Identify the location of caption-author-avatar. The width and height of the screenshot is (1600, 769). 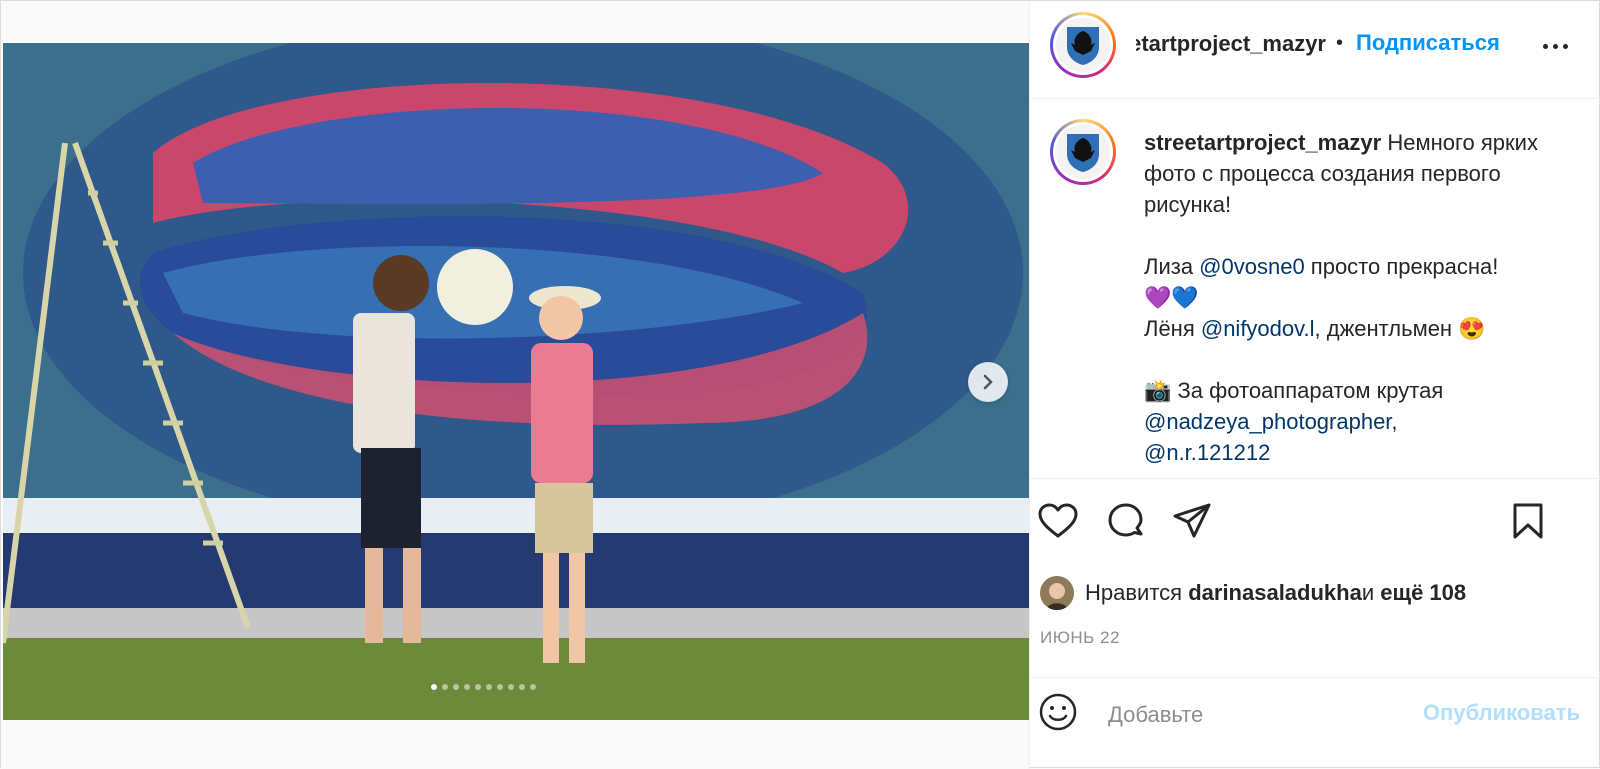
(1083, 152).